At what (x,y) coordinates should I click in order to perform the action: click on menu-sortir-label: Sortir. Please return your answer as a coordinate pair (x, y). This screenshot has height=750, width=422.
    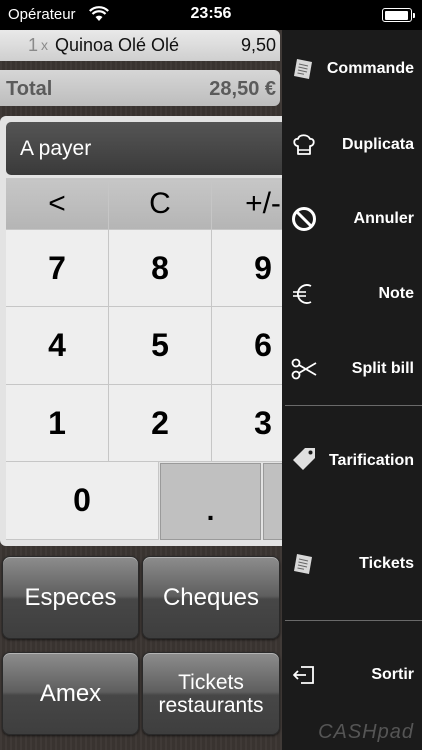
    Looking at the image, I should click on (392, 674).